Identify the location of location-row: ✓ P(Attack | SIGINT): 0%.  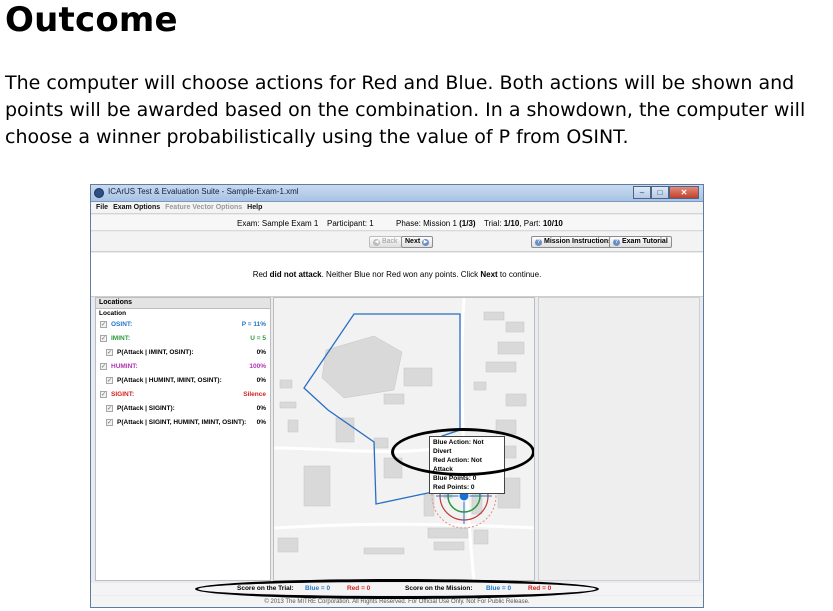
(183, 409).